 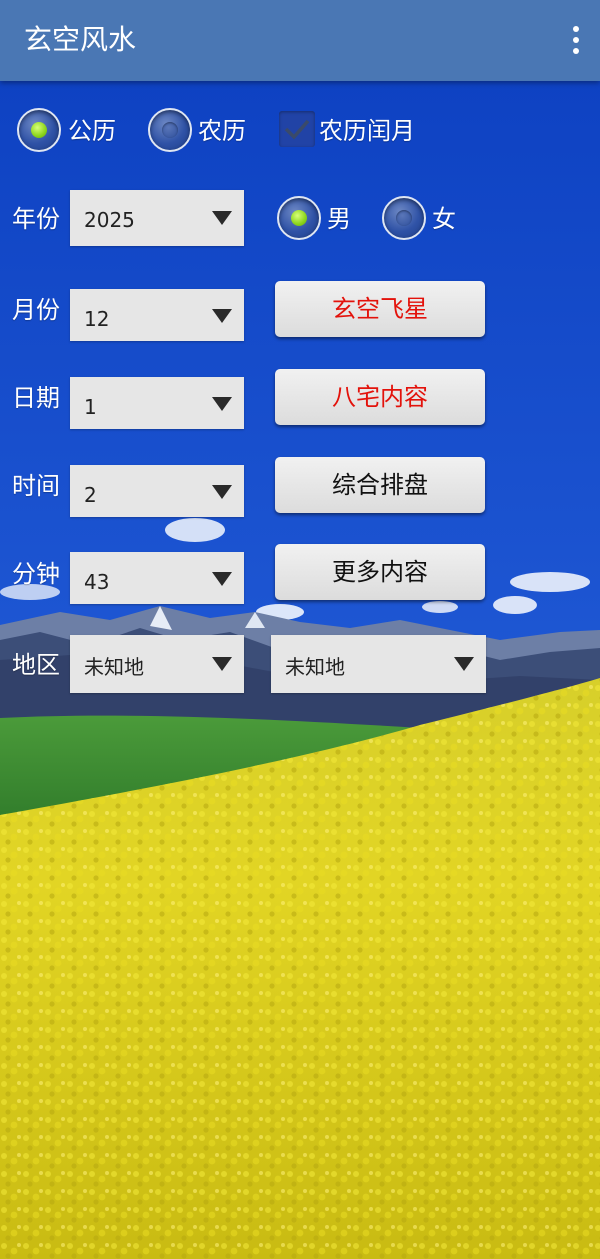 What do you see at coordinates (109, 220) in the screenshot?
I see `year-value: 2025` at bounding box center [109, 220].